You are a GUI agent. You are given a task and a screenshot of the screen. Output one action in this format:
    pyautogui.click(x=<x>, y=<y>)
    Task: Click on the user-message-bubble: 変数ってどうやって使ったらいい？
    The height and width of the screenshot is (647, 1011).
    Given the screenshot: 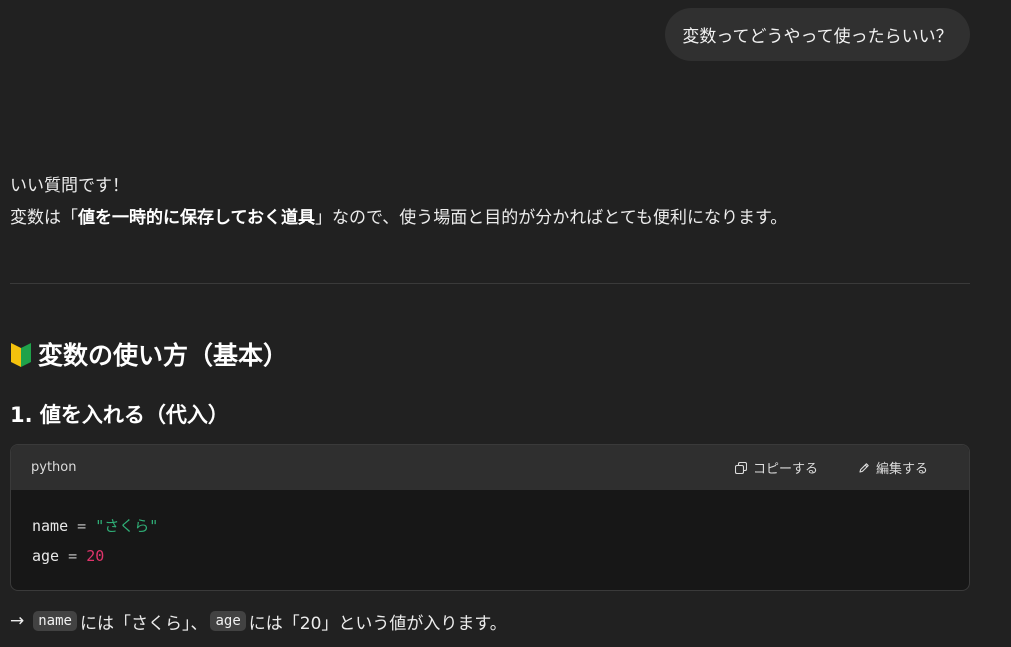 What is the action you would take?
    pyautogui.click(x=817, y=34)
    